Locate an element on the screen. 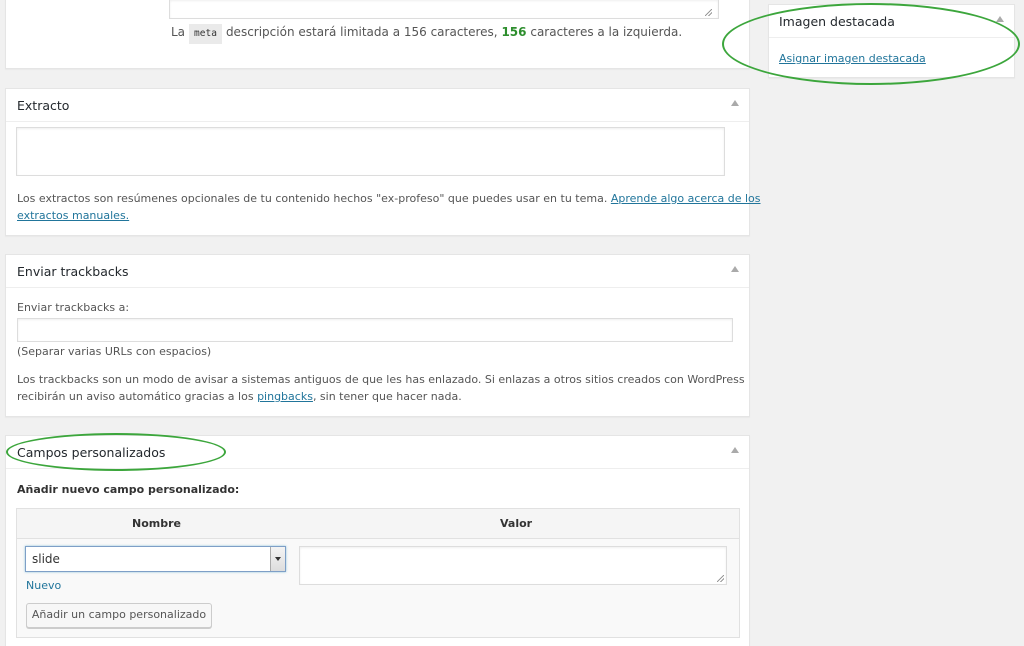  excerpt-textarea is located at coordinates (370, 151).